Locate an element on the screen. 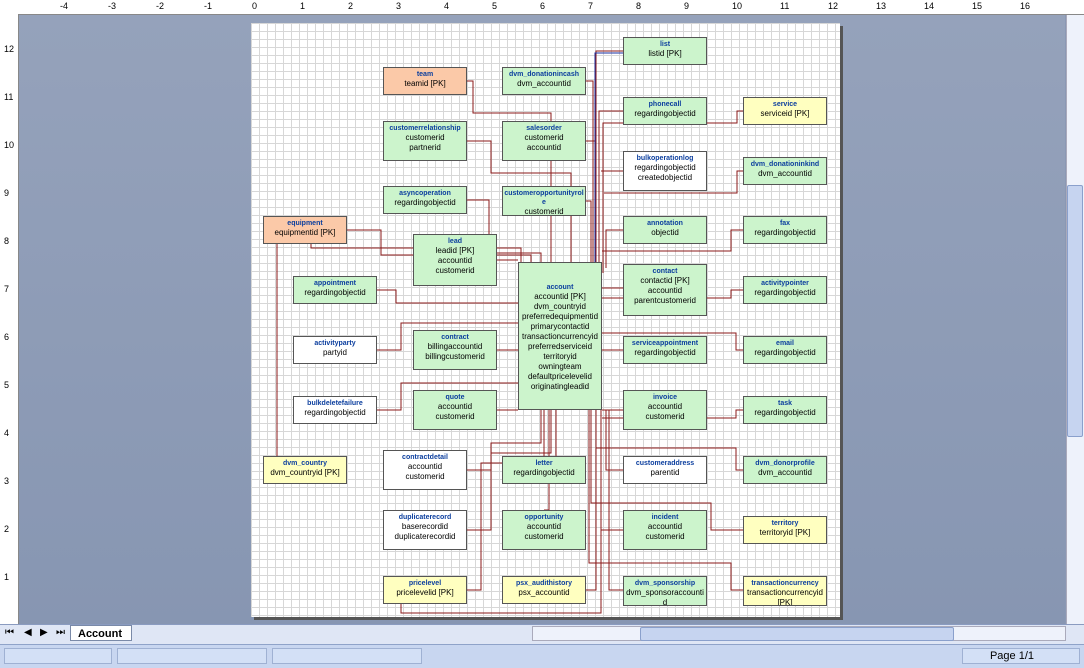 This screenshot has height=668, width=1084. entity-activityparty: activityparty partyid is located at coordinates (335, 350).